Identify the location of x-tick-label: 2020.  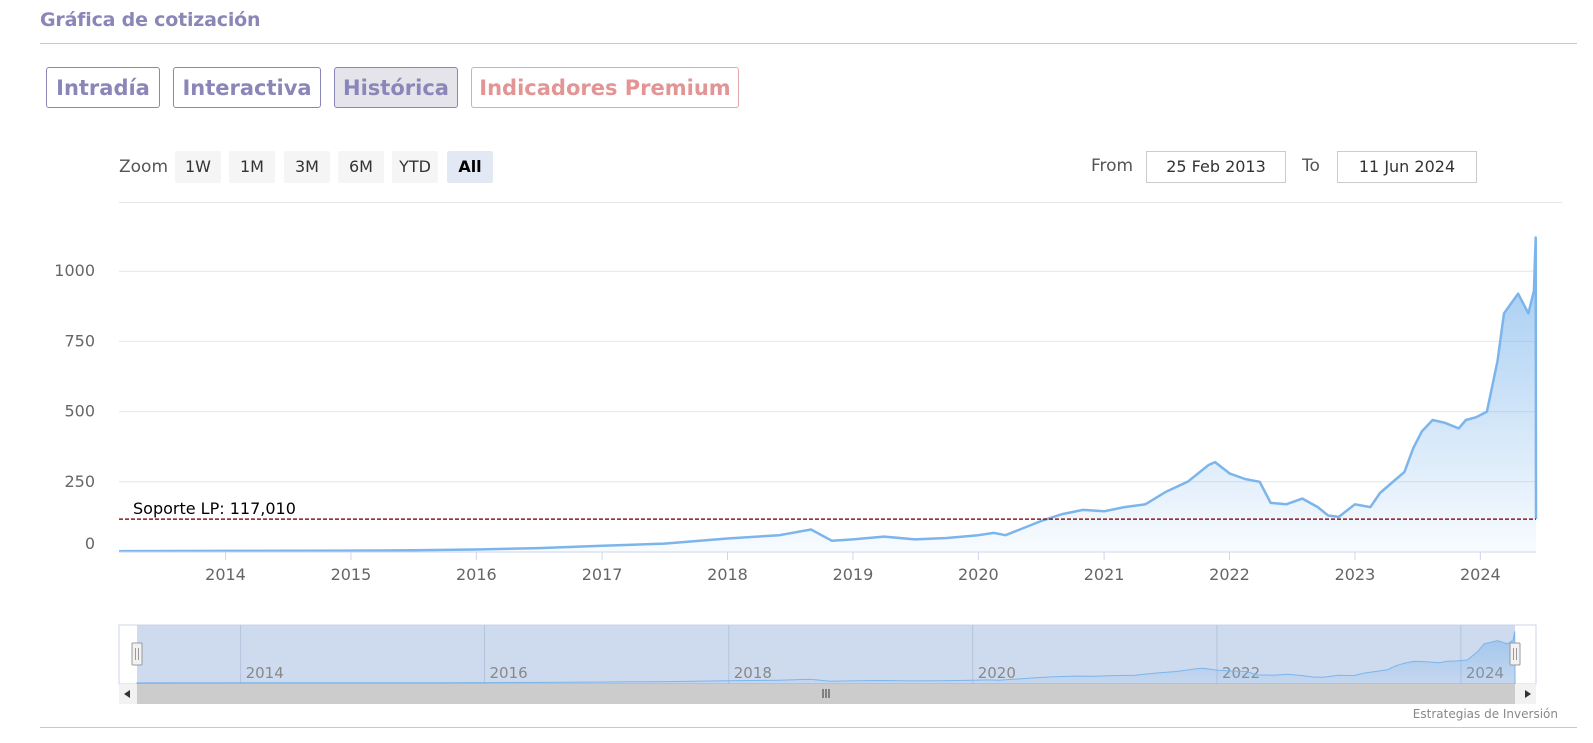
(978, 574).